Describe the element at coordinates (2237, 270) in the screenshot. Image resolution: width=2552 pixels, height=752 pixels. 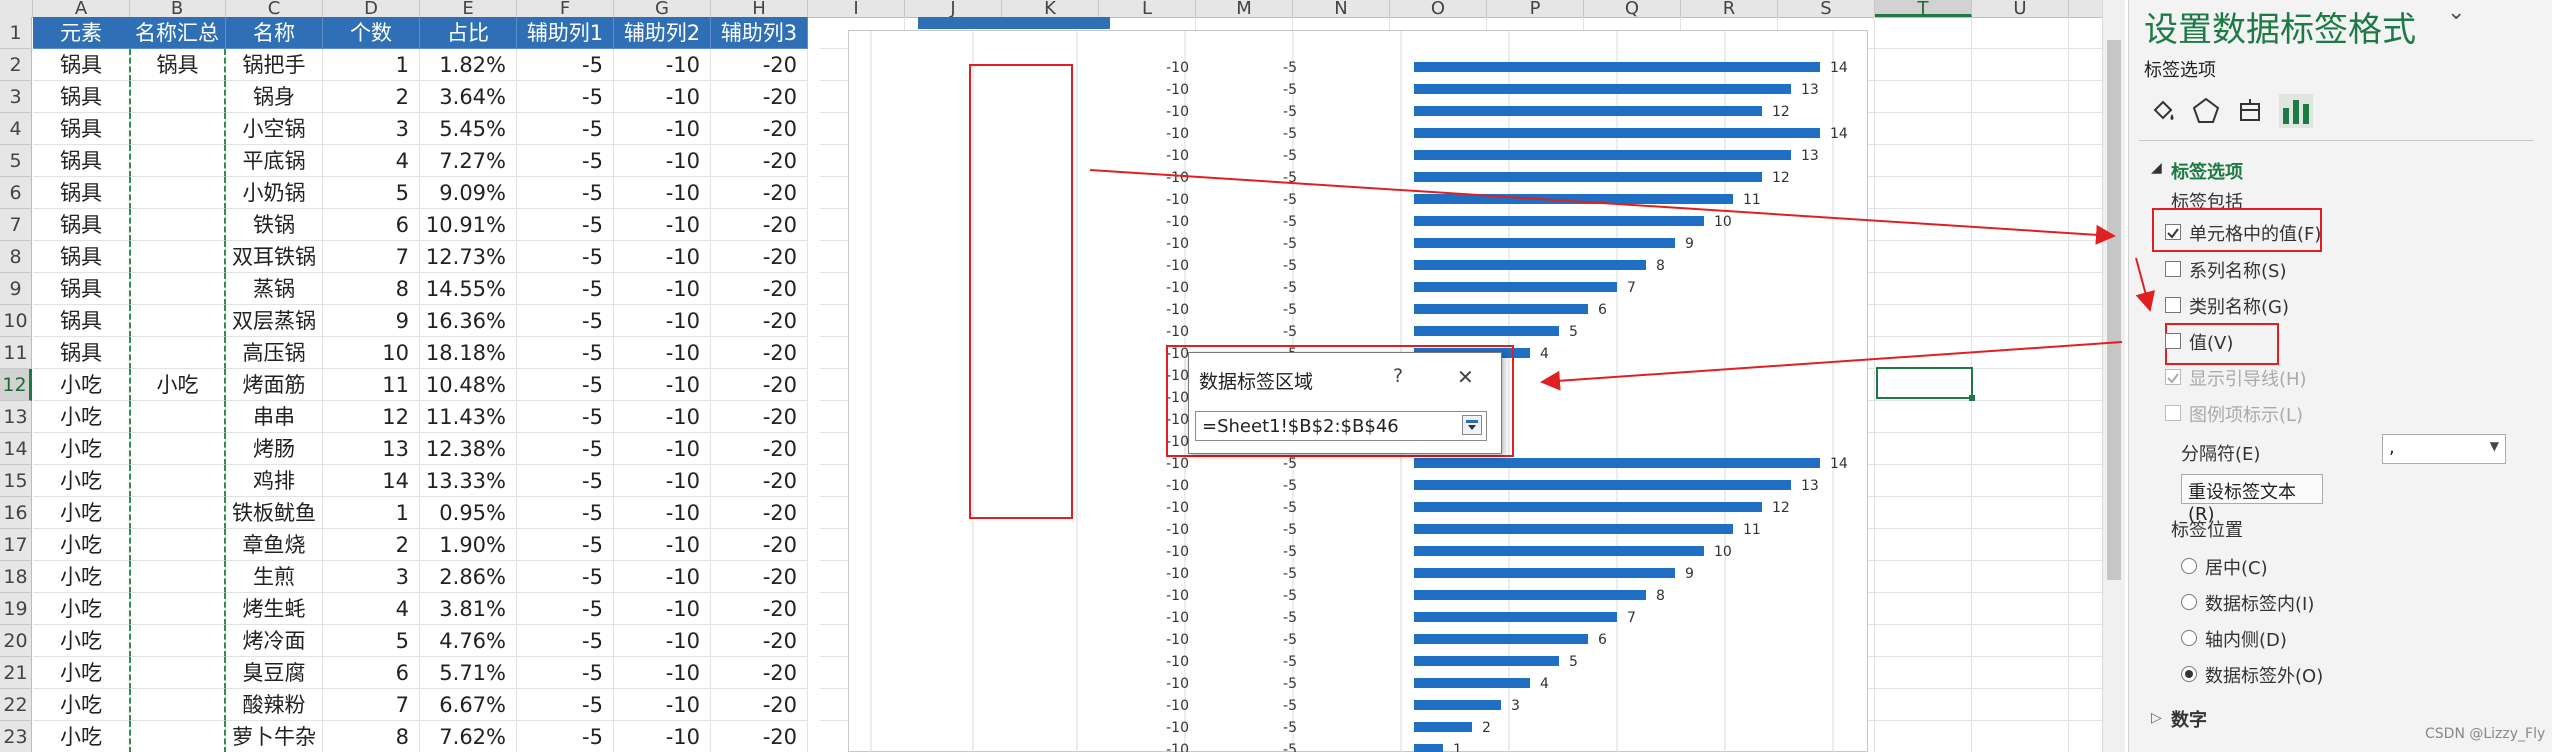
I see `series-name-label: 系列名称(S)` at that location.